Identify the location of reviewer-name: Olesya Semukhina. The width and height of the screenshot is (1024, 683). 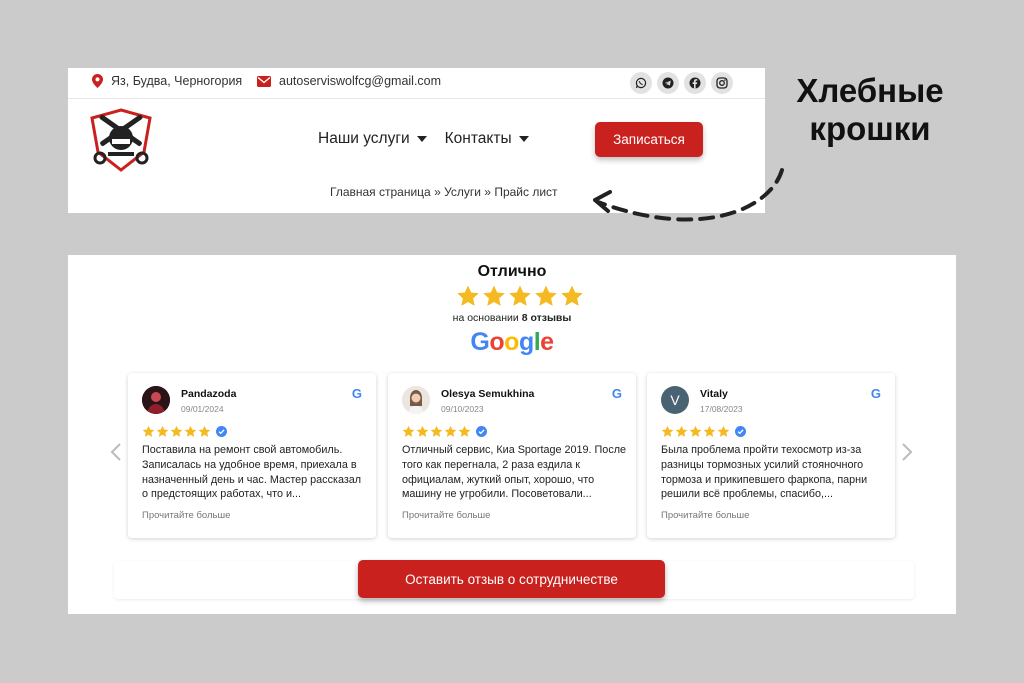
(488, 394).